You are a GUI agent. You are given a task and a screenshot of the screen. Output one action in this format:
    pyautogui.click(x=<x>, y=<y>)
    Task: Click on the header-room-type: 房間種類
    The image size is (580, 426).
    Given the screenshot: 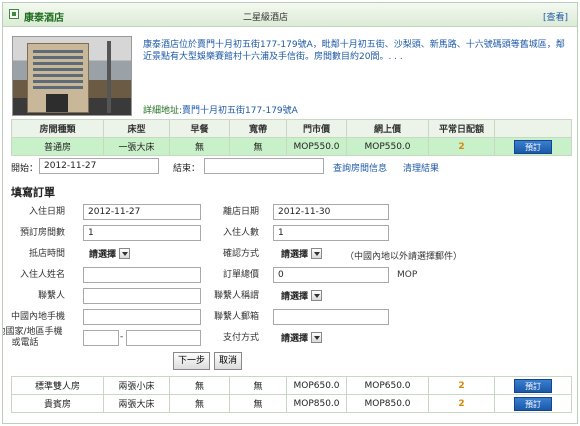 What is the action you would take?
    pyautogui.click(x=57, y=128)
    